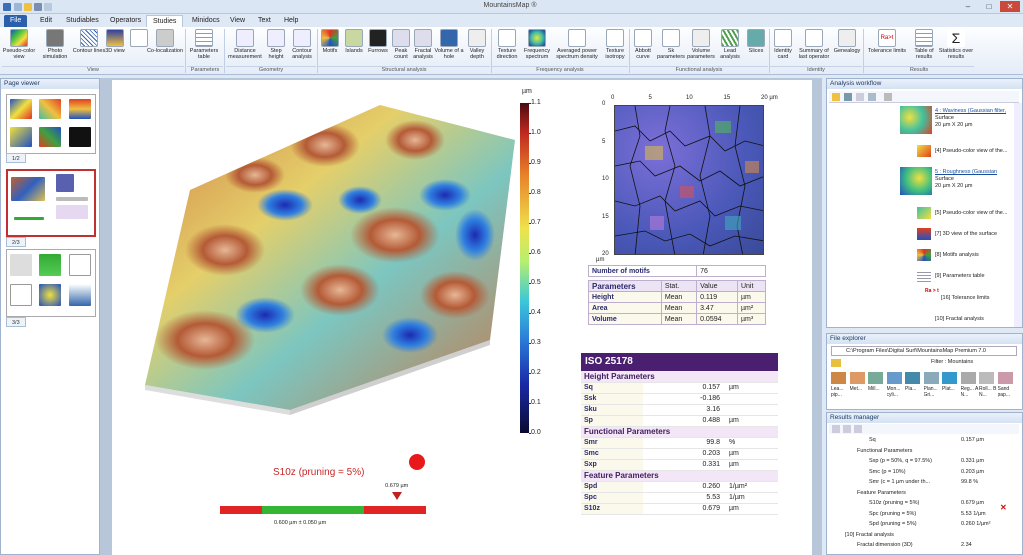  I want to click on statistics-button: Σ Statistics over results, so click(956, 48).